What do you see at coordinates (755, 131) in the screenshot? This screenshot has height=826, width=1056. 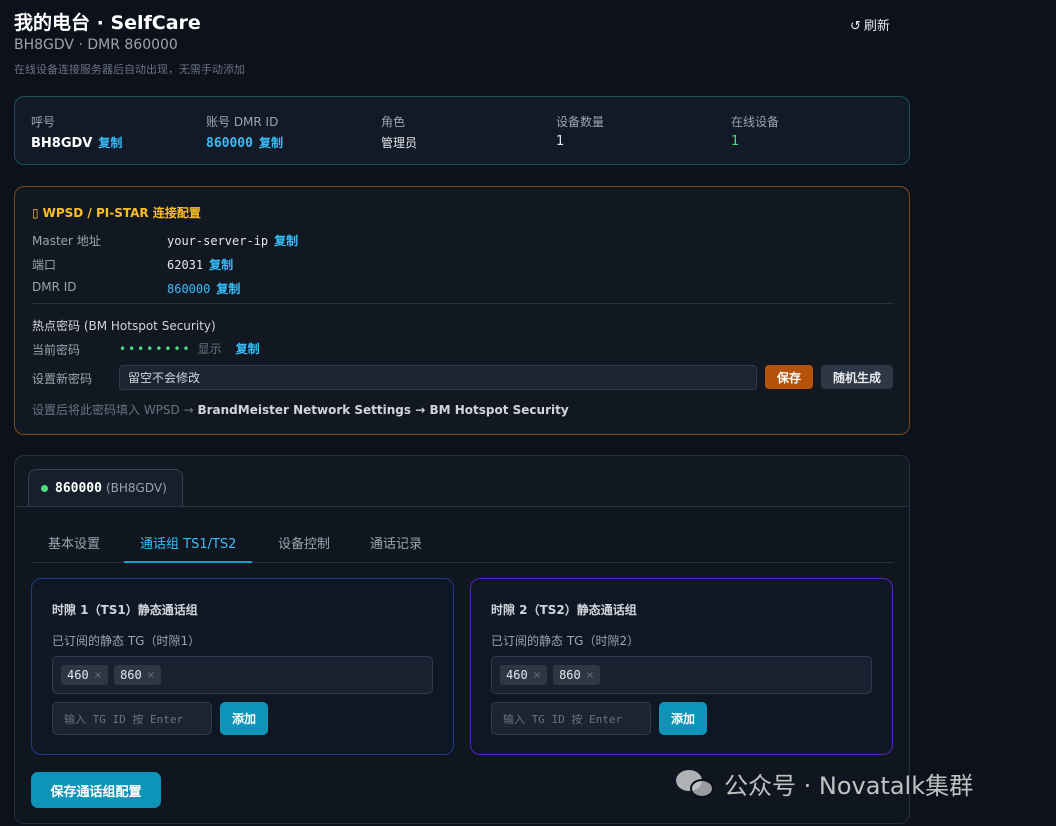 I see `online-device-field: 在线设备 1` at bounding box center [755, 131].